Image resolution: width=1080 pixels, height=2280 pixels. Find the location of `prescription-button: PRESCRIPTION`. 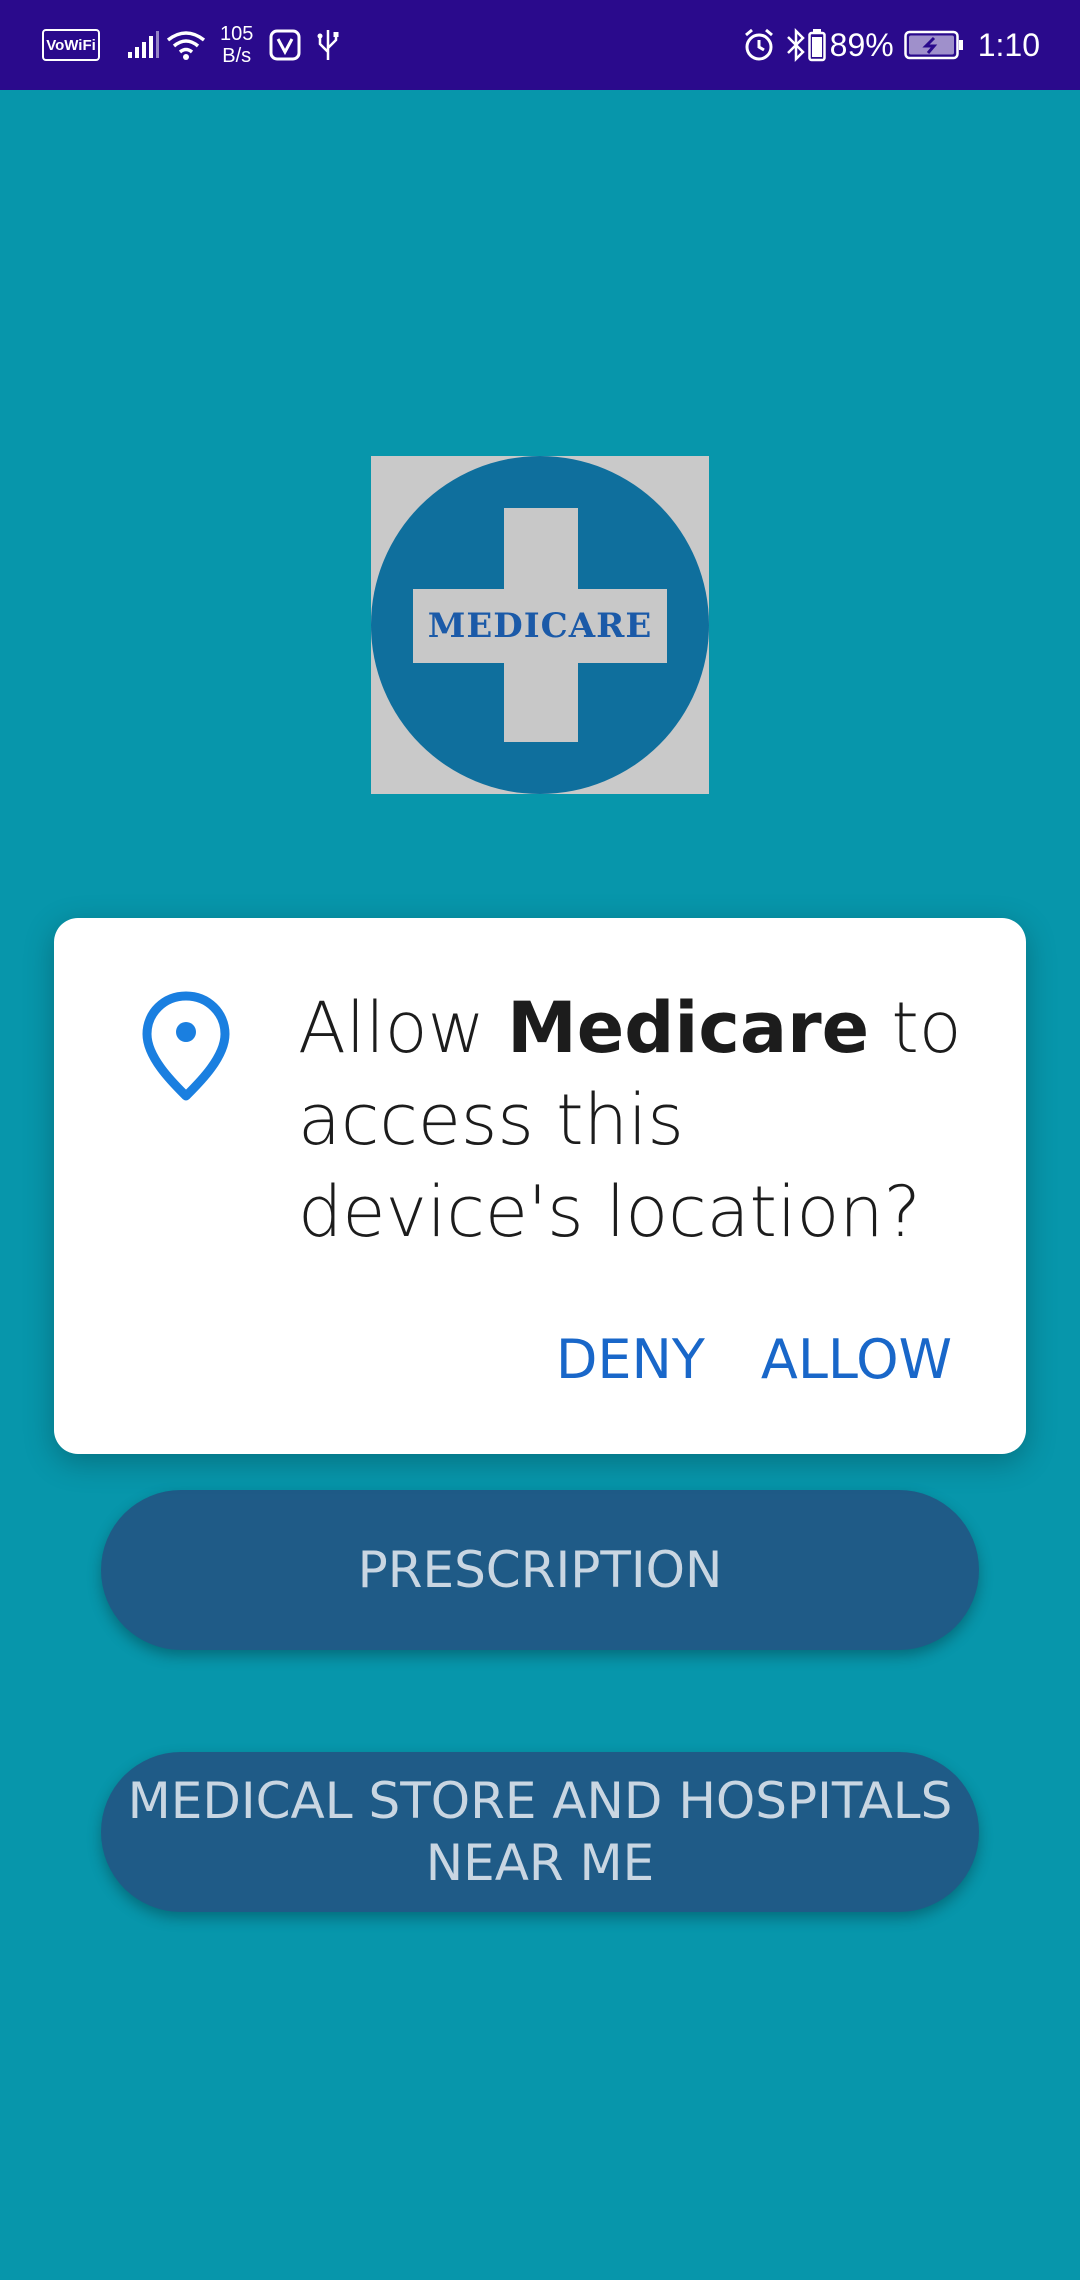

prescription-button: PRESCRIPTION is located at coordinates (540, 1570).